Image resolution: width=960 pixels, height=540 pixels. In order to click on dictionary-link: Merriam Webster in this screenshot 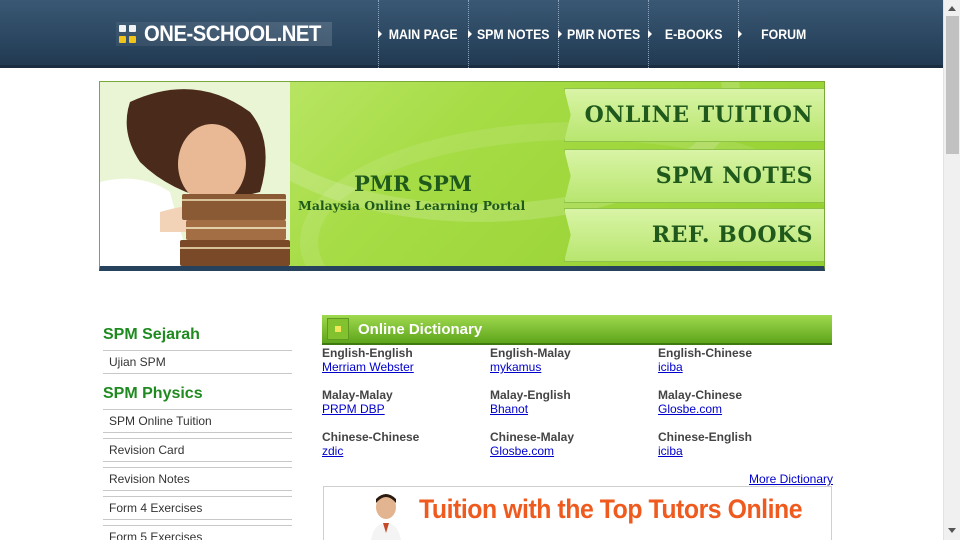, I will do `click(368, 367)`.